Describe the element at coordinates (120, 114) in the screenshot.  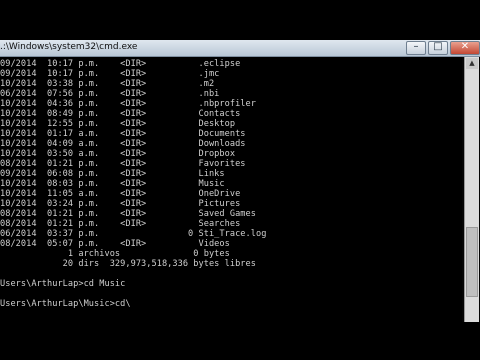
I see `console-line: 10/2014 08:49 p.m. <DIR> Contacts` at that location.